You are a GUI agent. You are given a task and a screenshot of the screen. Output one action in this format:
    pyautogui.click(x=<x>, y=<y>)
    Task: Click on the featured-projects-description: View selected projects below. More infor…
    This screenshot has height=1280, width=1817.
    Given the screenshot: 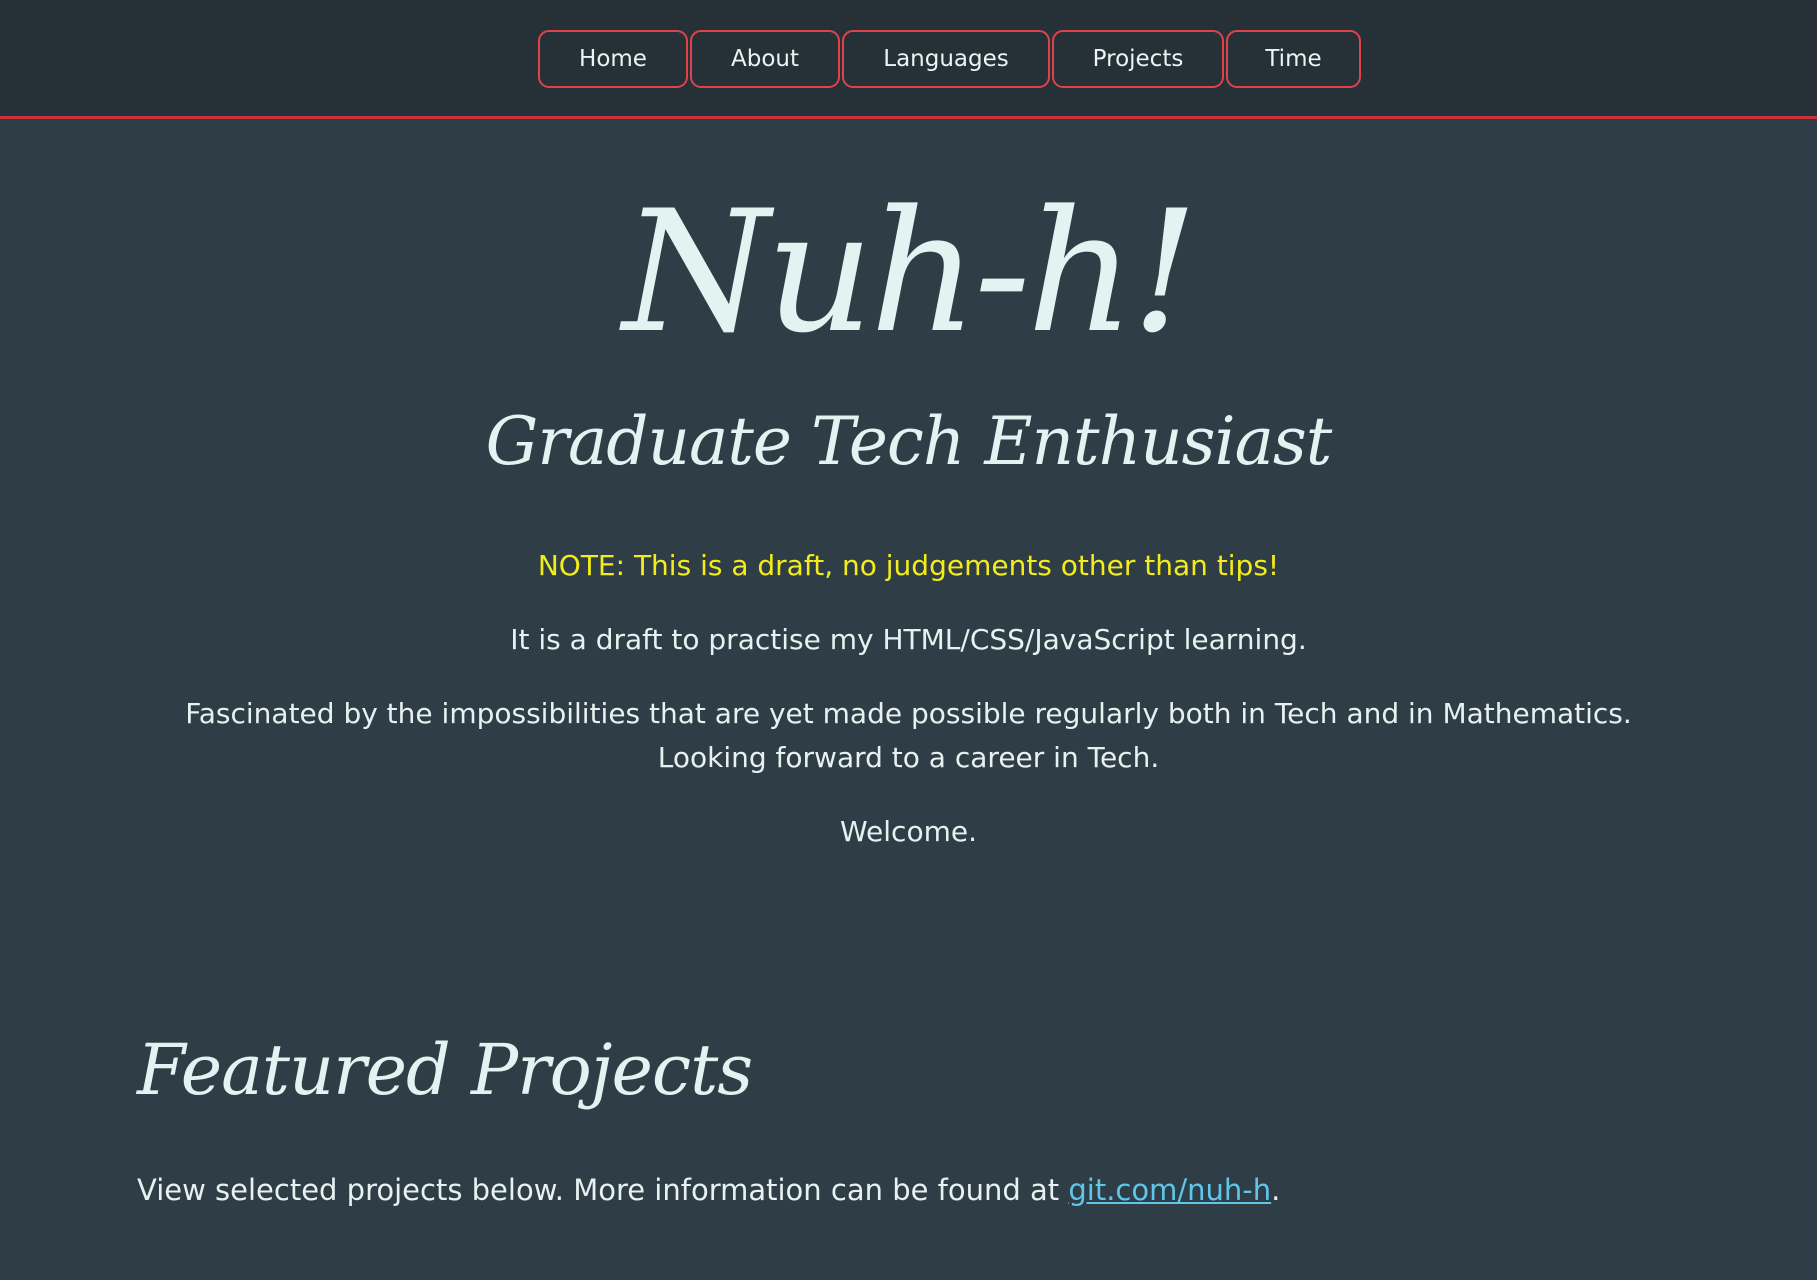 What is the action you would take?
    pyautogui.click(x=708, y=1190)
    